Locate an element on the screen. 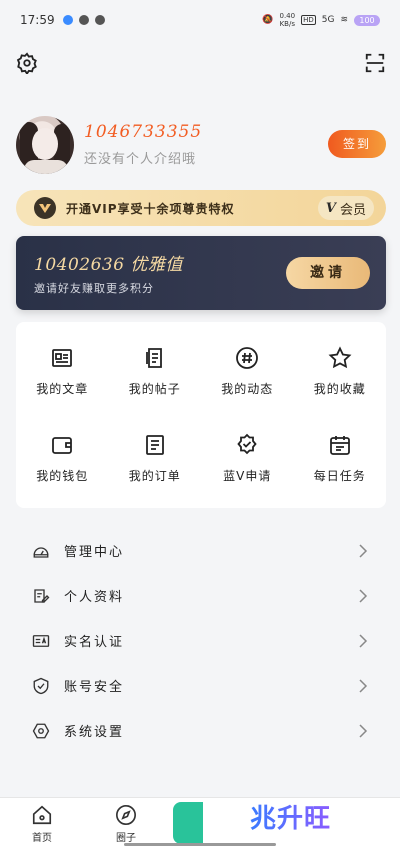 Image resolution: width=400 pixels, height=850 pixels. feature-label: 我的钱包 is located at coordinates (62, 476).